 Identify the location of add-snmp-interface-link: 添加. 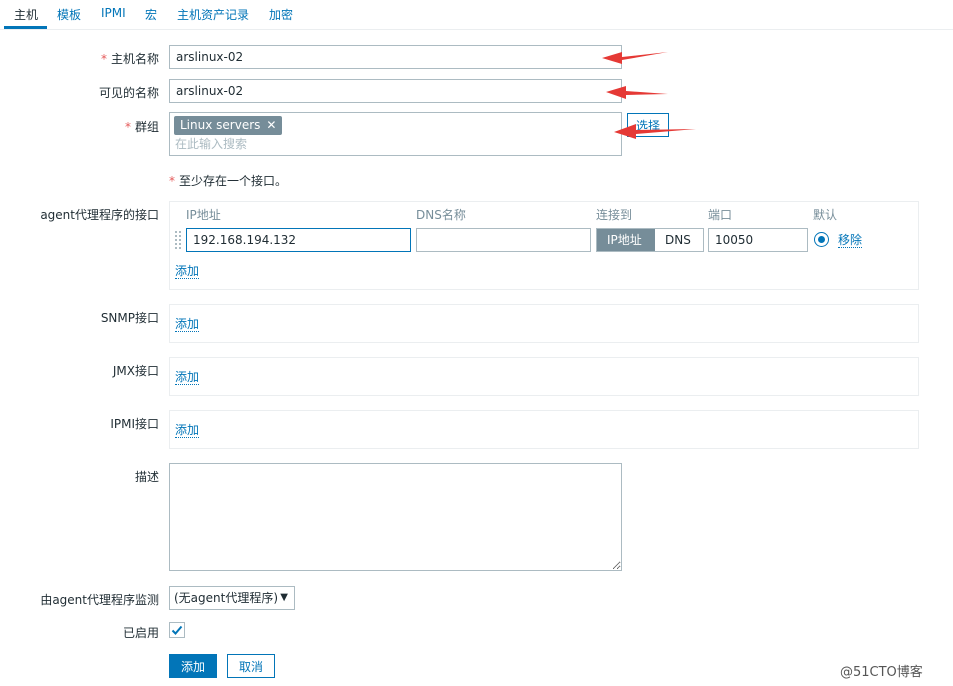
(187, 324).